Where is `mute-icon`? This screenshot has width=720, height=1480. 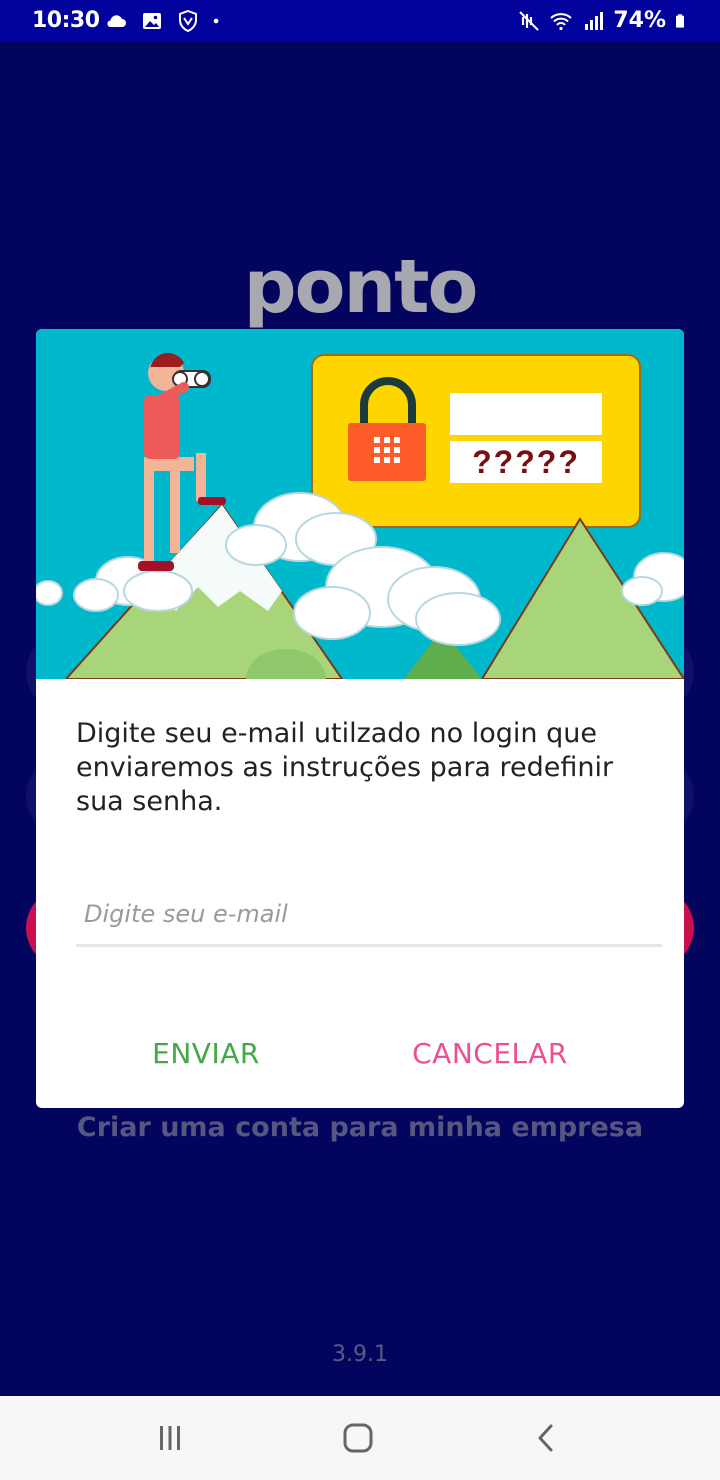
mute-icon is located at coordinates (529, 20).